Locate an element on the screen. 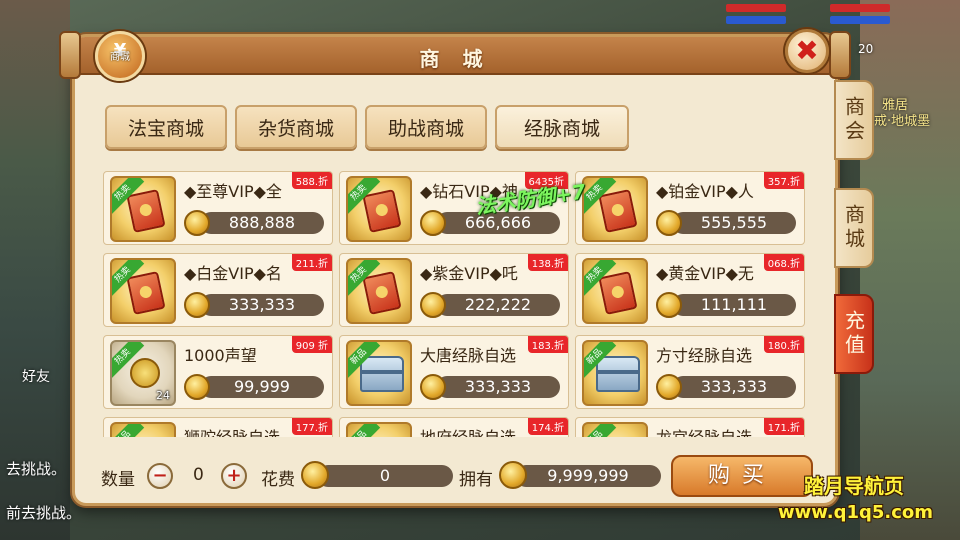 Image resolution: width=960 pixels, height=540 pixels. shop-badge-icon: ¥ 商城 is located at coordinates (120, 56).